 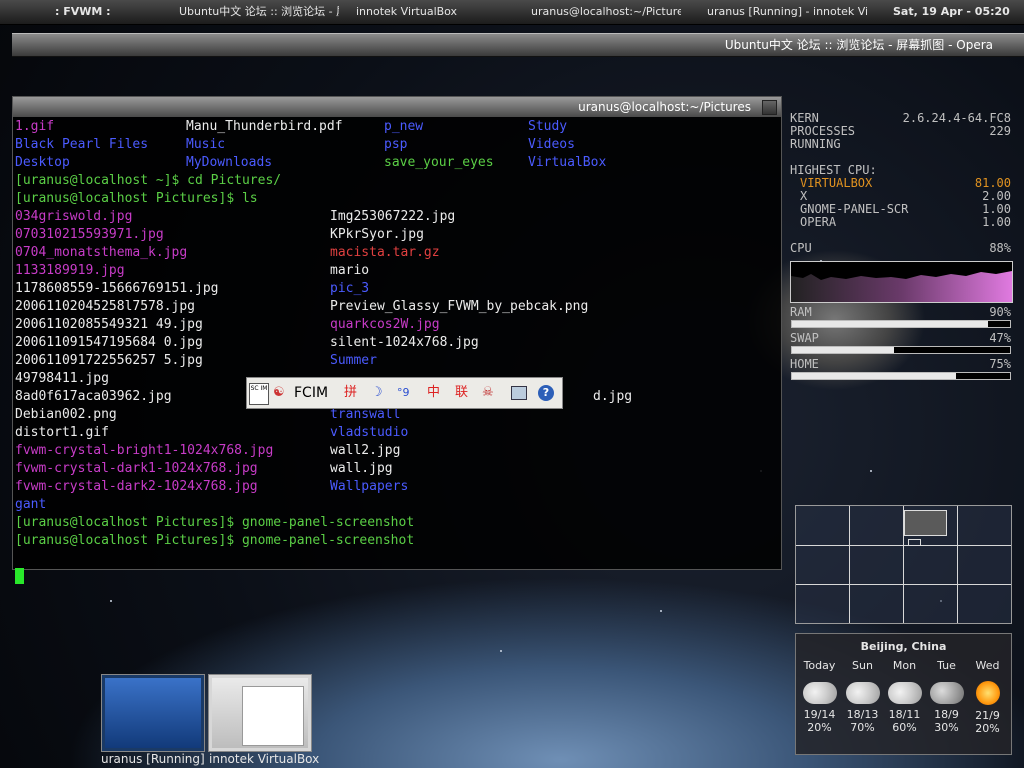 I want to click on file-entry: quarkcos2W.jpg, so click(x=385, y=324).